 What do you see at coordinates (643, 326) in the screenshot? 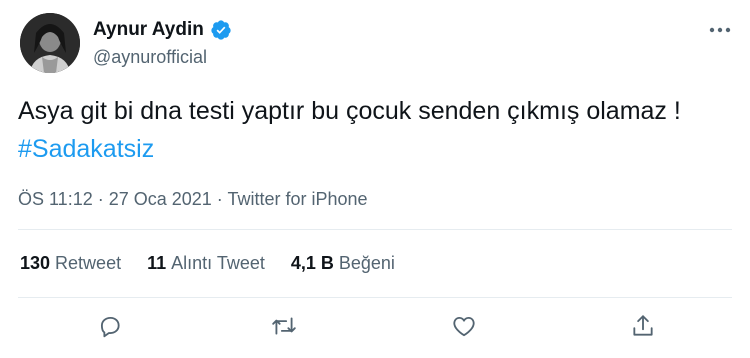
I see `share-icon` at bounding box center [643, 326].